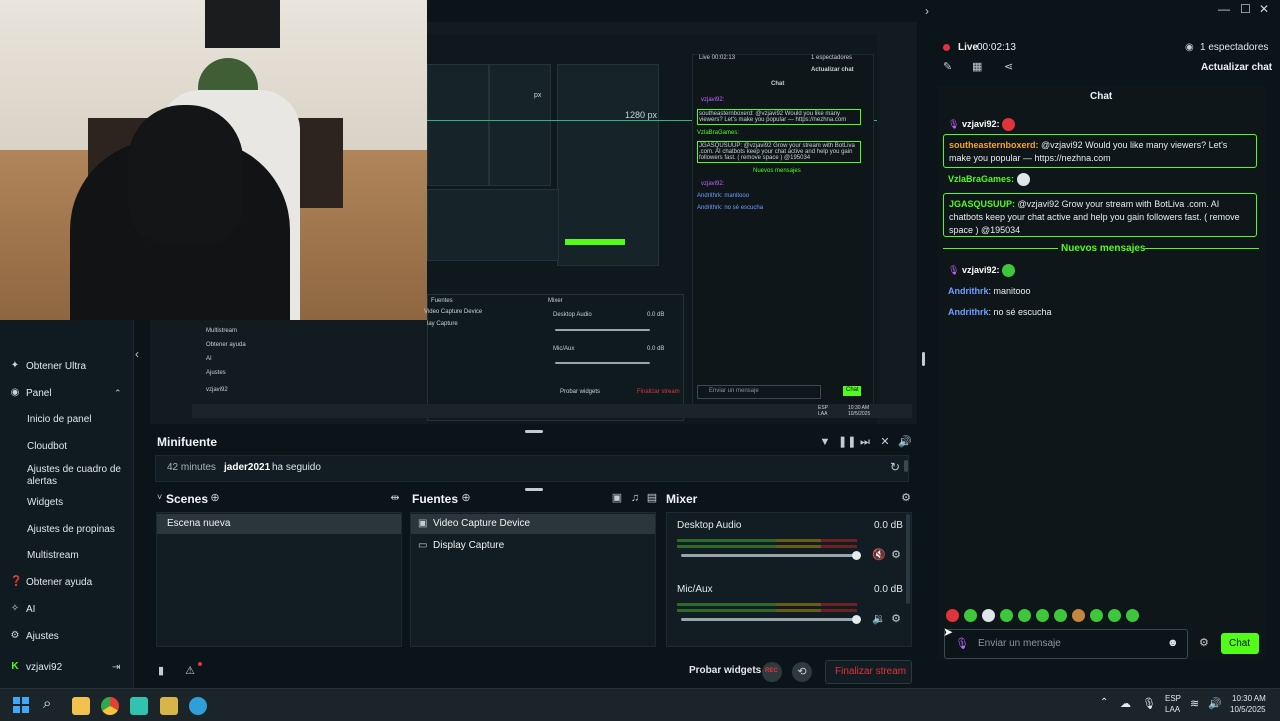 This screenshot has width=1280, height=721. What do you see at coordinates (868, 672) in the screenshot?
I see `end-stream-button: Finalizar stream` at bounding box center [868, 672].